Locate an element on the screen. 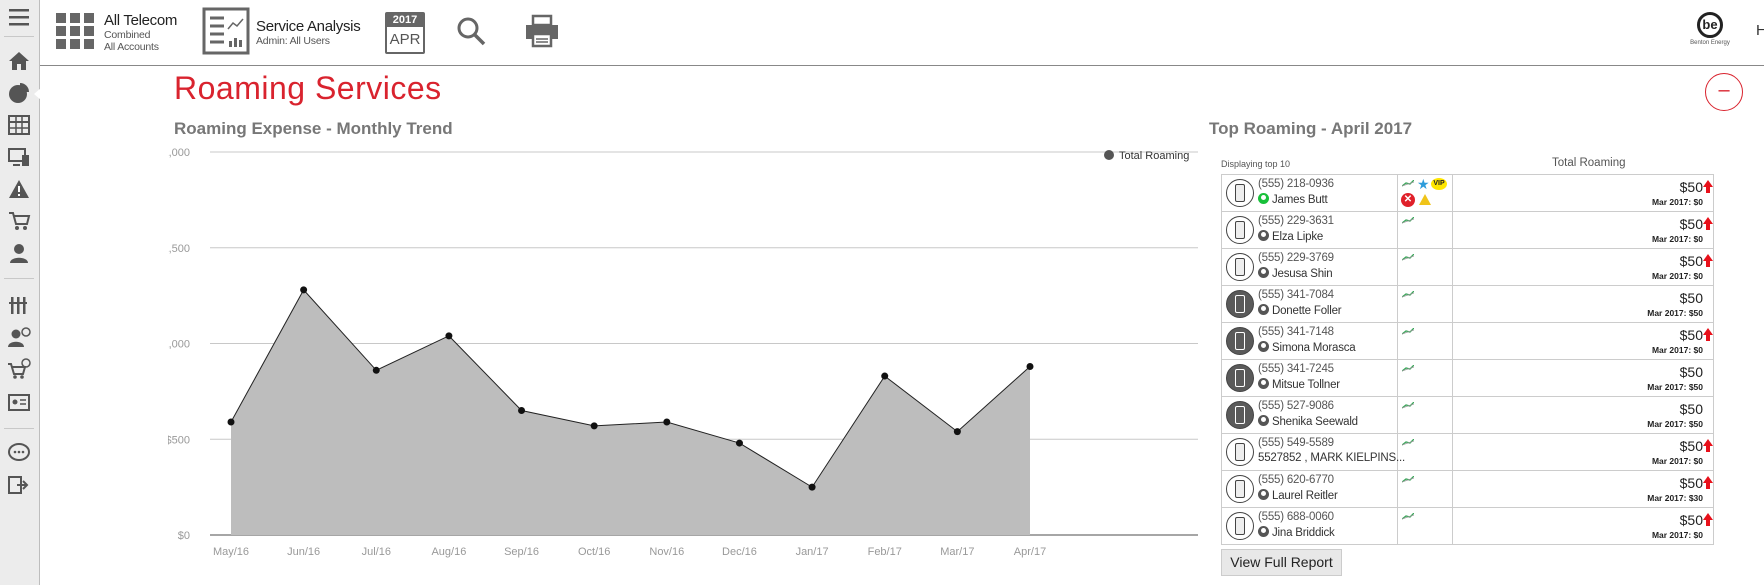  report-selector: Service Analysis Admin: All Users is located at coordinates (281, 33).